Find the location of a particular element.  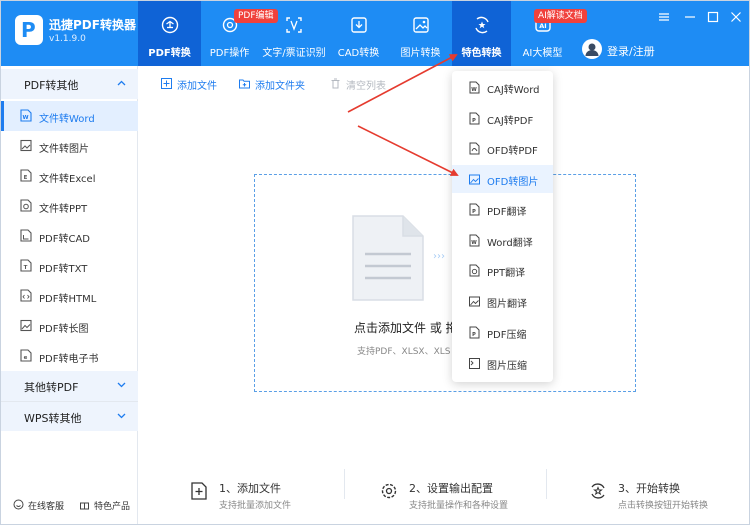

user-avatar-icon is located at coordinates (592, 49).